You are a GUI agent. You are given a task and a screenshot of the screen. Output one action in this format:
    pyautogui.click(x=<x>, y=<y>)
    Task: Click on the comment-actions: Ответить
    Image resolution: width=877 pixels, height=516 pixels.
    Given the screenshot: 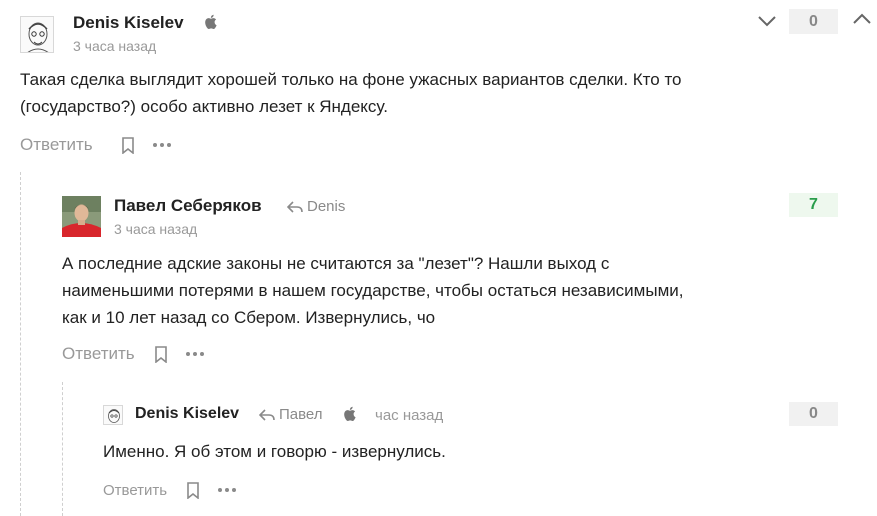 What is the action you would take?
    pyautogui.click(x=170, y=490)
    